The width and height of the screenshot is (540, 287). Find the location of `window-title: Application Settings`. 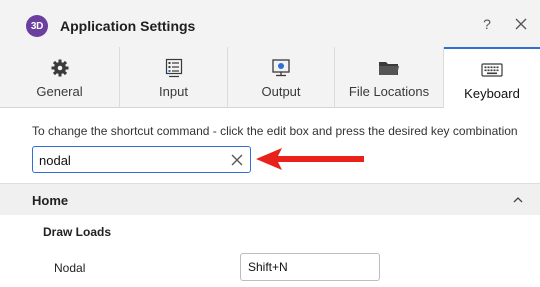

window-title: Application Settings is located at coordinates (128, 26).